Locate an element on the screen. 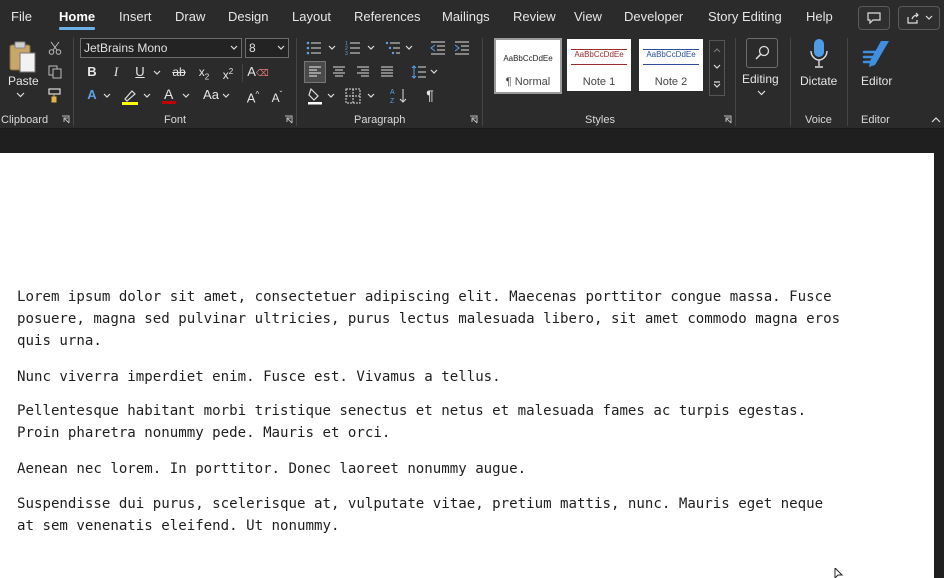 This screenshot has width=944, height=578. font-name-box: JetBrains Mono is located at coordinates (161, 48).